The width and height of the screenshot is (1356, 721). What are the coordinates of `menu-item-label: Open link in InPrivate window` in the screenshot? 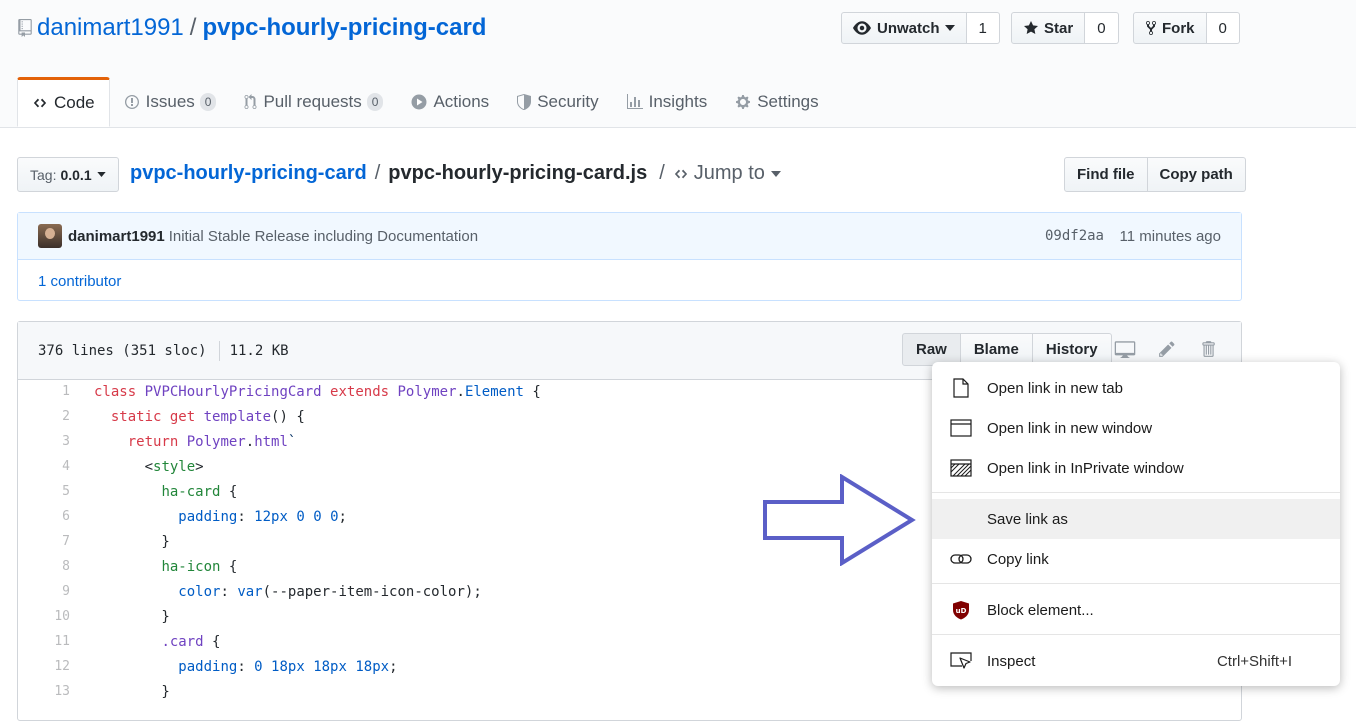 It's located at (1085, 468).